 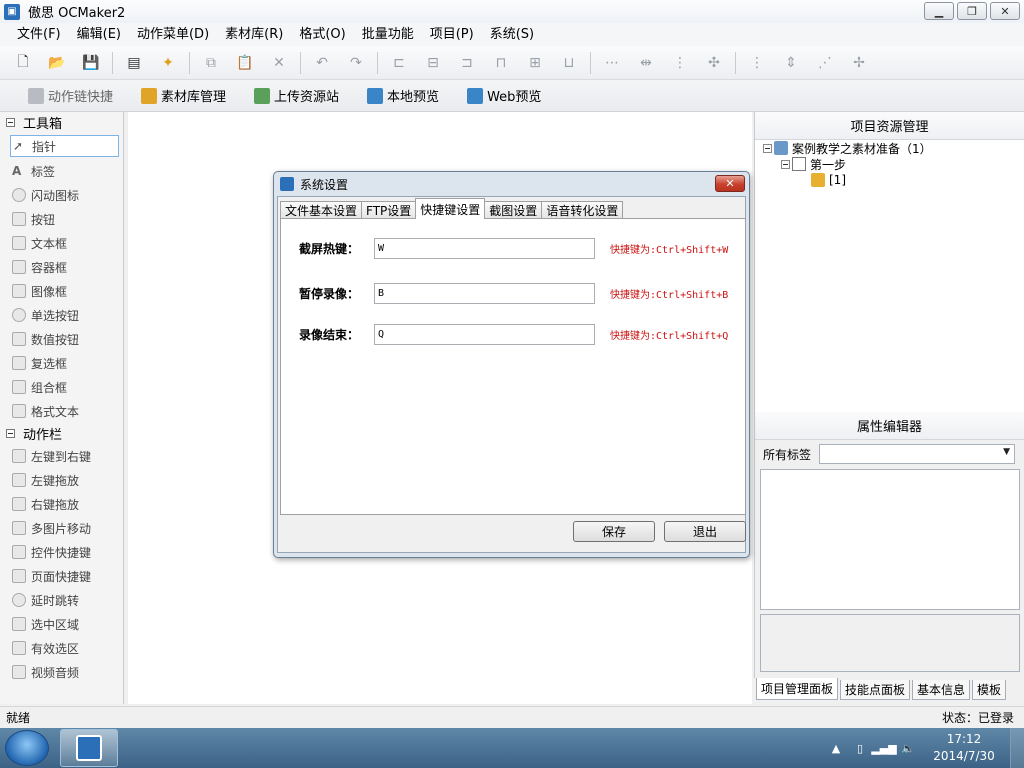 I want to click on close-button: ✕, so click(x=1005, y=11).